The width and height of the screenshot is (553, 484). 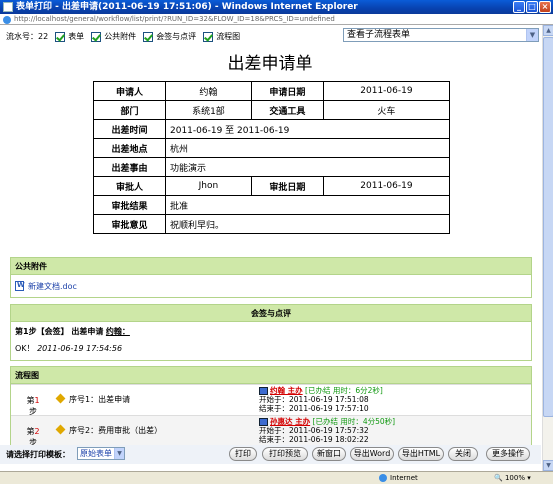 I want to click on flowchart-checkbox-label: 流程图, so click(x=228, y=36).